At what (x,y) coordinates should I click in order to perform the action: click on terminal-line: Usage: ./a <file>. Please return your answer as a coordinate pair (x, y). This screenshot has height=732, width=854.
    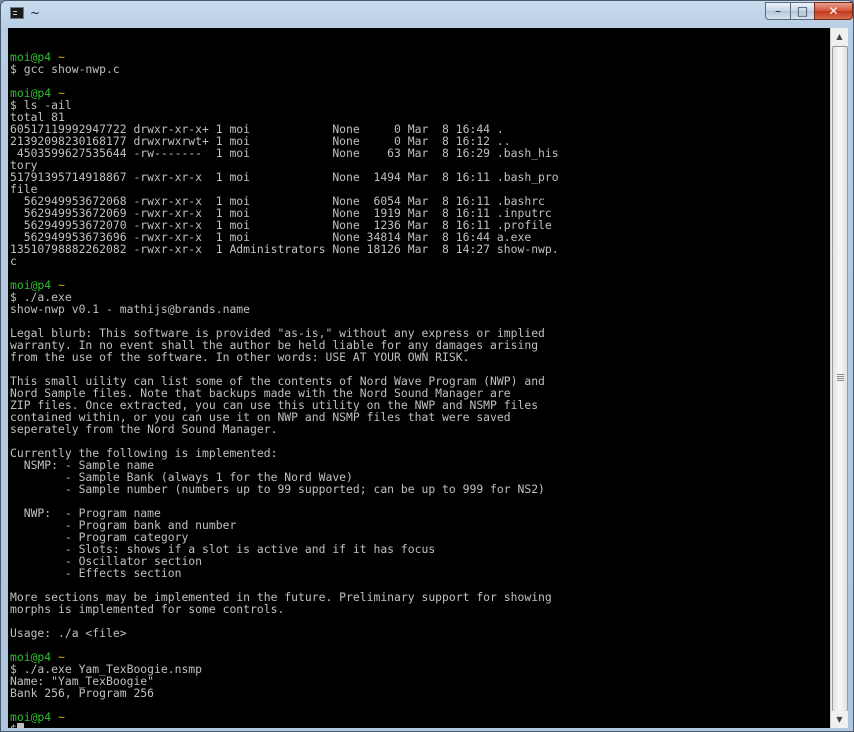
    Looking at the image, I should click on (68, 633).